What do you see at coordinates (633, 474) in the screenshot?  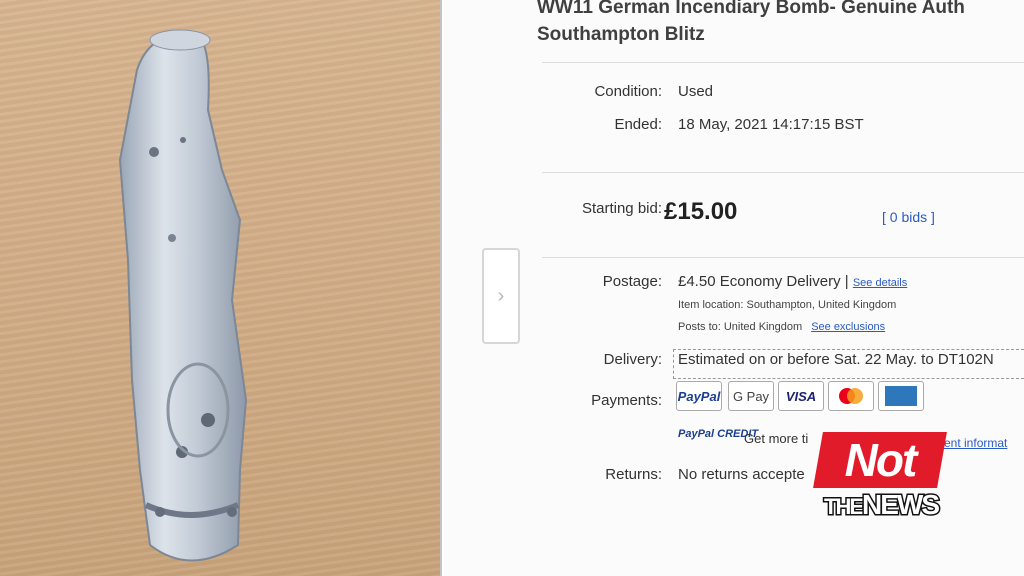 I see `returns-label: Returns:` at bounding box center [633, 474].